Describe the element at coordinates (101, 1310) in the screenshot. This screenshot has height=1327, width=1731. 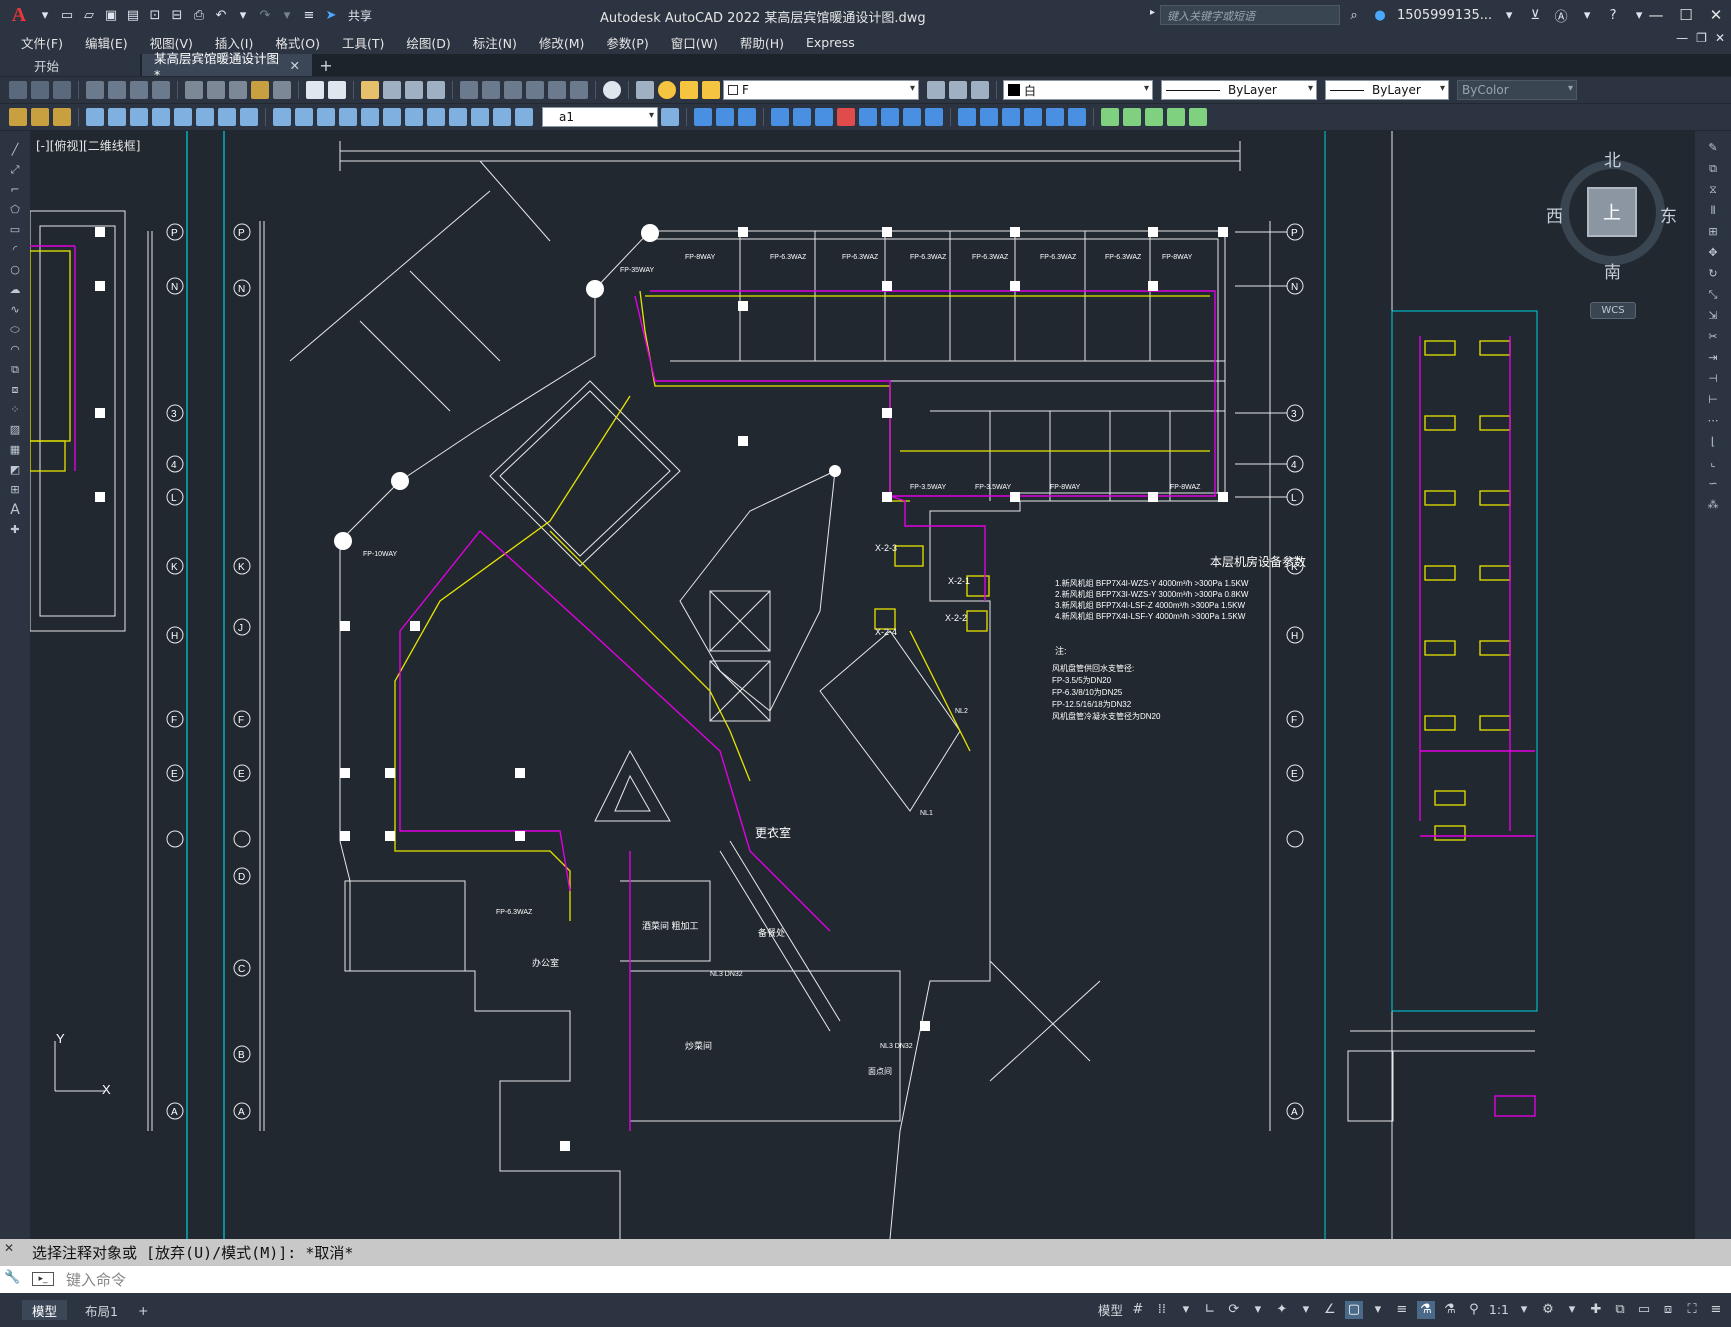
I see `layout-tab-layout1: 布局1` at that location.